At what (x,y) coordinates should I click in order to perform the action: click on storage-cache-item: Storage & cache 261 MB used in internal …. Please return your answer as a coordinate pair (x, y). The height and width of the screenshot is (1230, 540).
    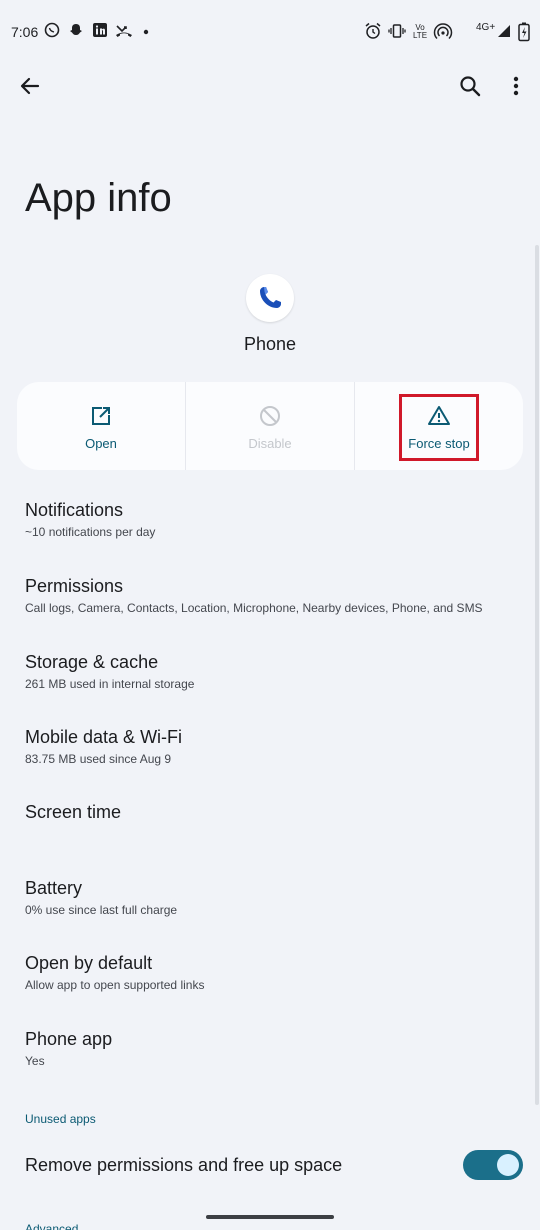
    Looking at the image, I should click on (275, 671).